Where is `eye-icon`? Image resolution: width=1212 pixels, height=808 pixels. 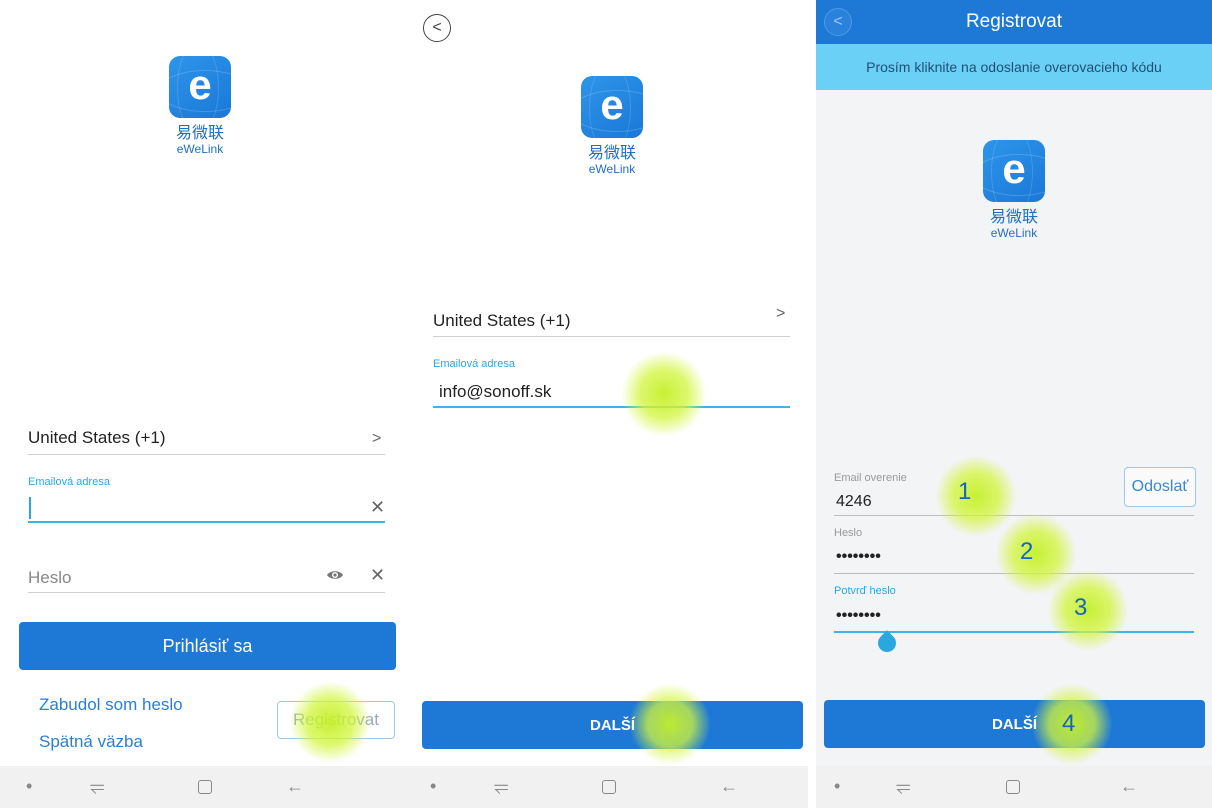 eye-icon is located at coordinates (335, 575).